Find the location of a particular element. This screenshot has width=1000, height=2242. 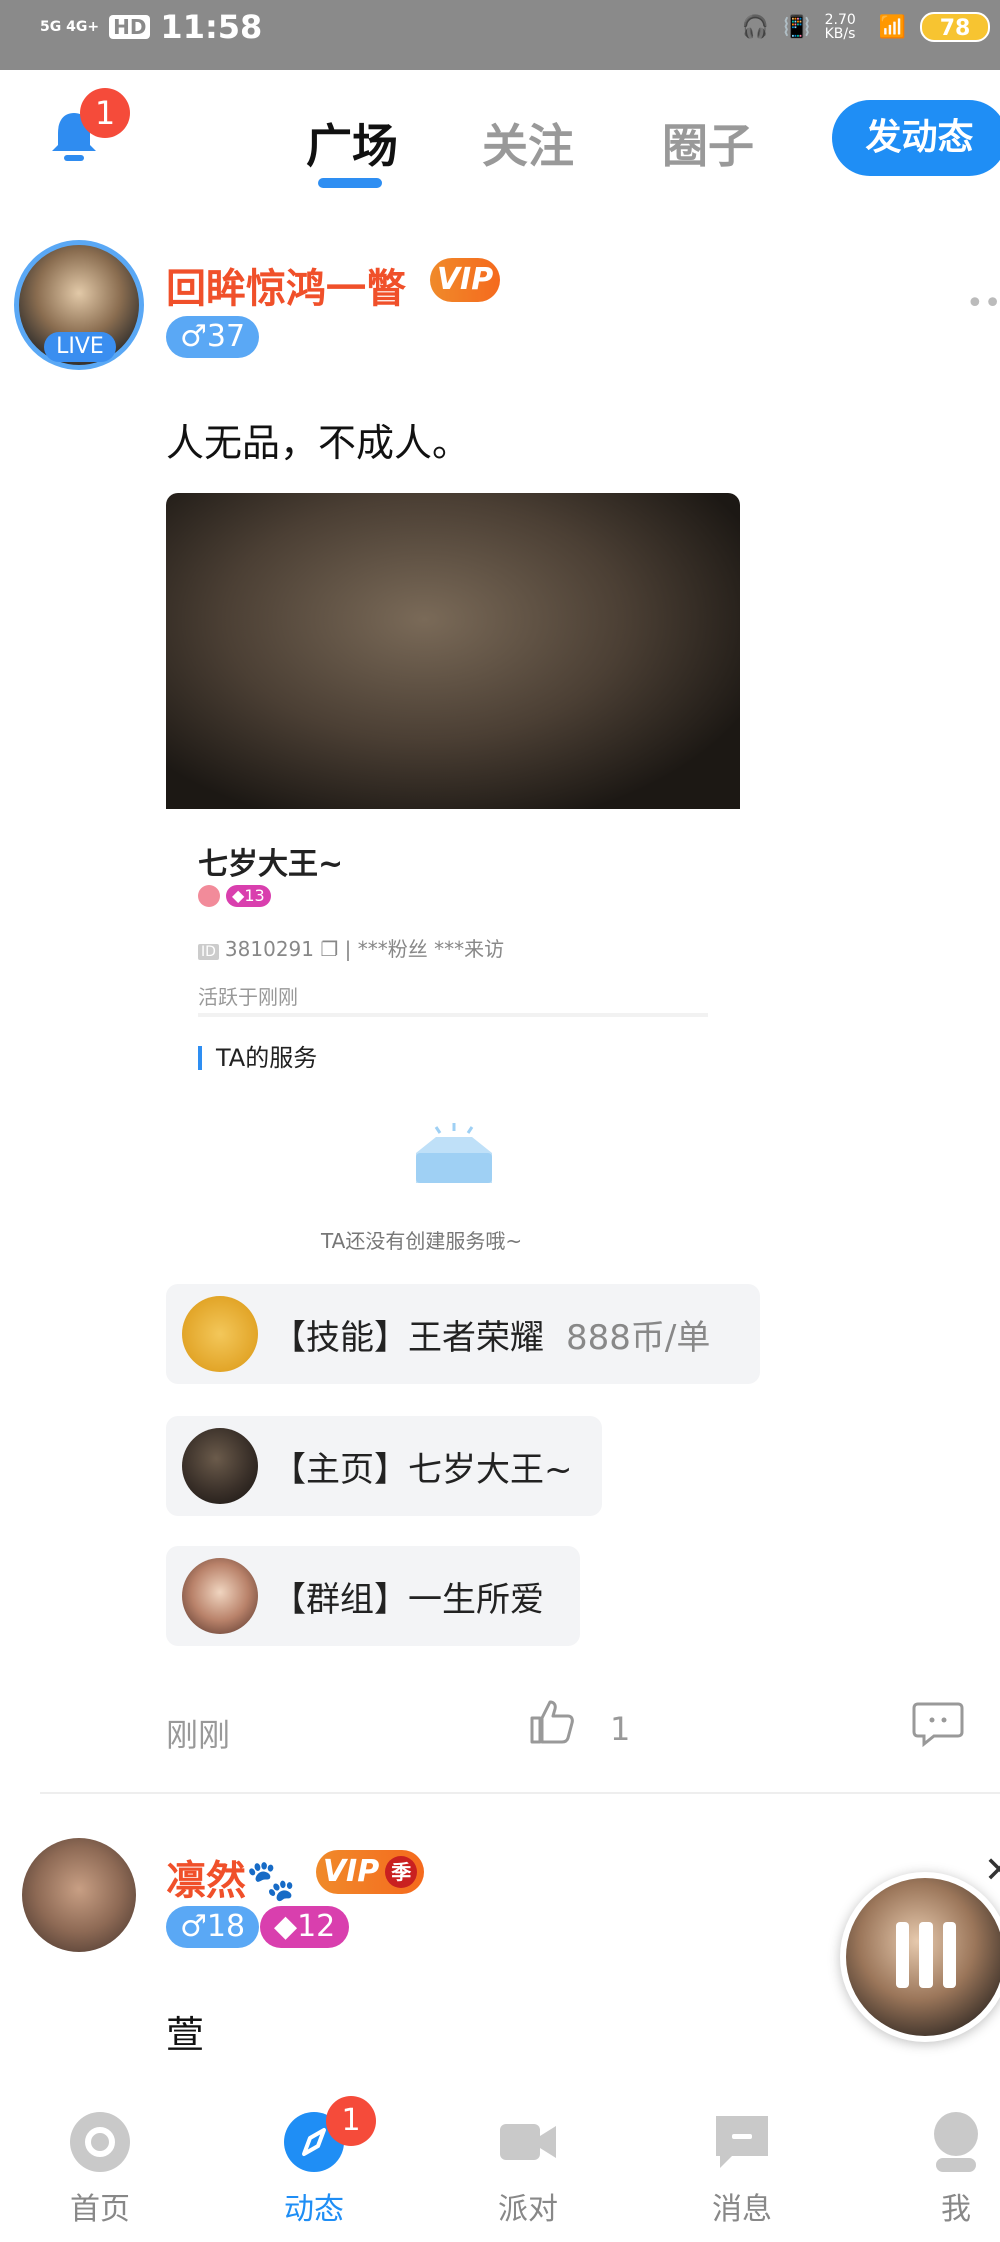

post-time: 刚刚 is located at coordinates (198, 1735).